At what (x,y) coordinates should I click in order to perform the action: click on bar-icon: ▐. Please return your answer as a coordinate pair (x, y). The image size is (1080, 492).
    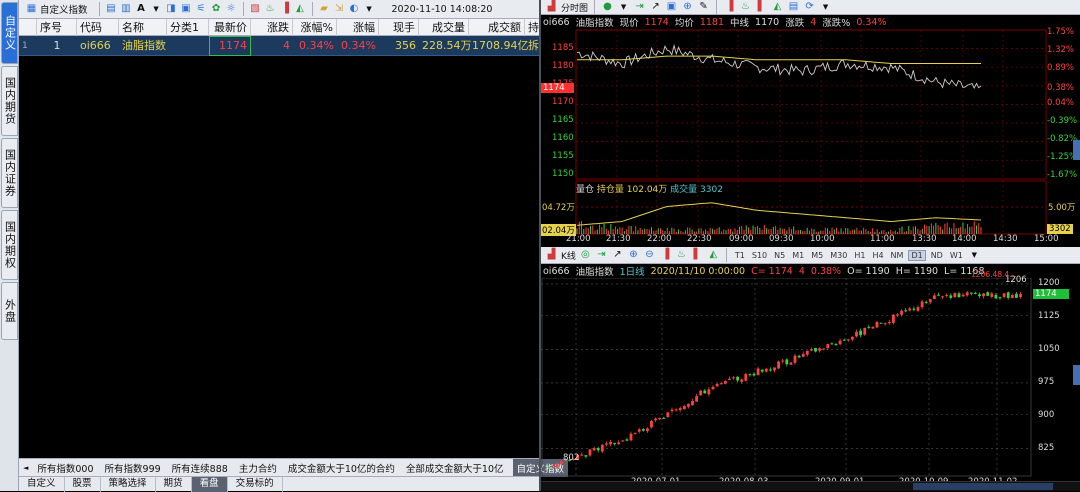
    Looking at the image, I should click on (285, 9).